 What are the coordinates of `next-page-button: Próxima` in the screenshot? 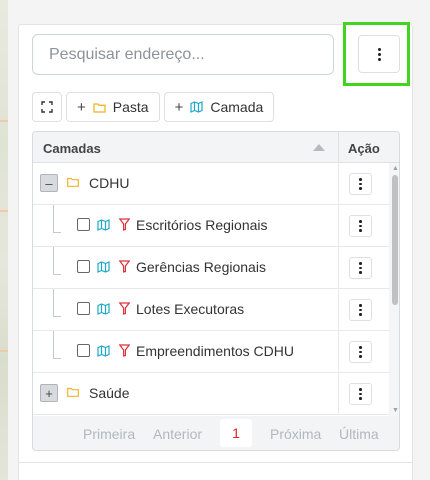 It's located at (295, 434).